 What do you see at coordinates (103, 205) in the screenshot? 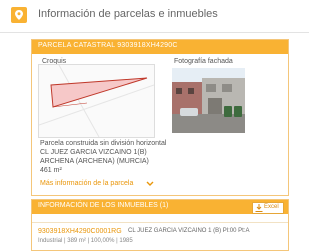
I see `properties-panel-title: INFORMACIÓN DE LOS INMUEBLES (1)` at bounding box center [103, 205].